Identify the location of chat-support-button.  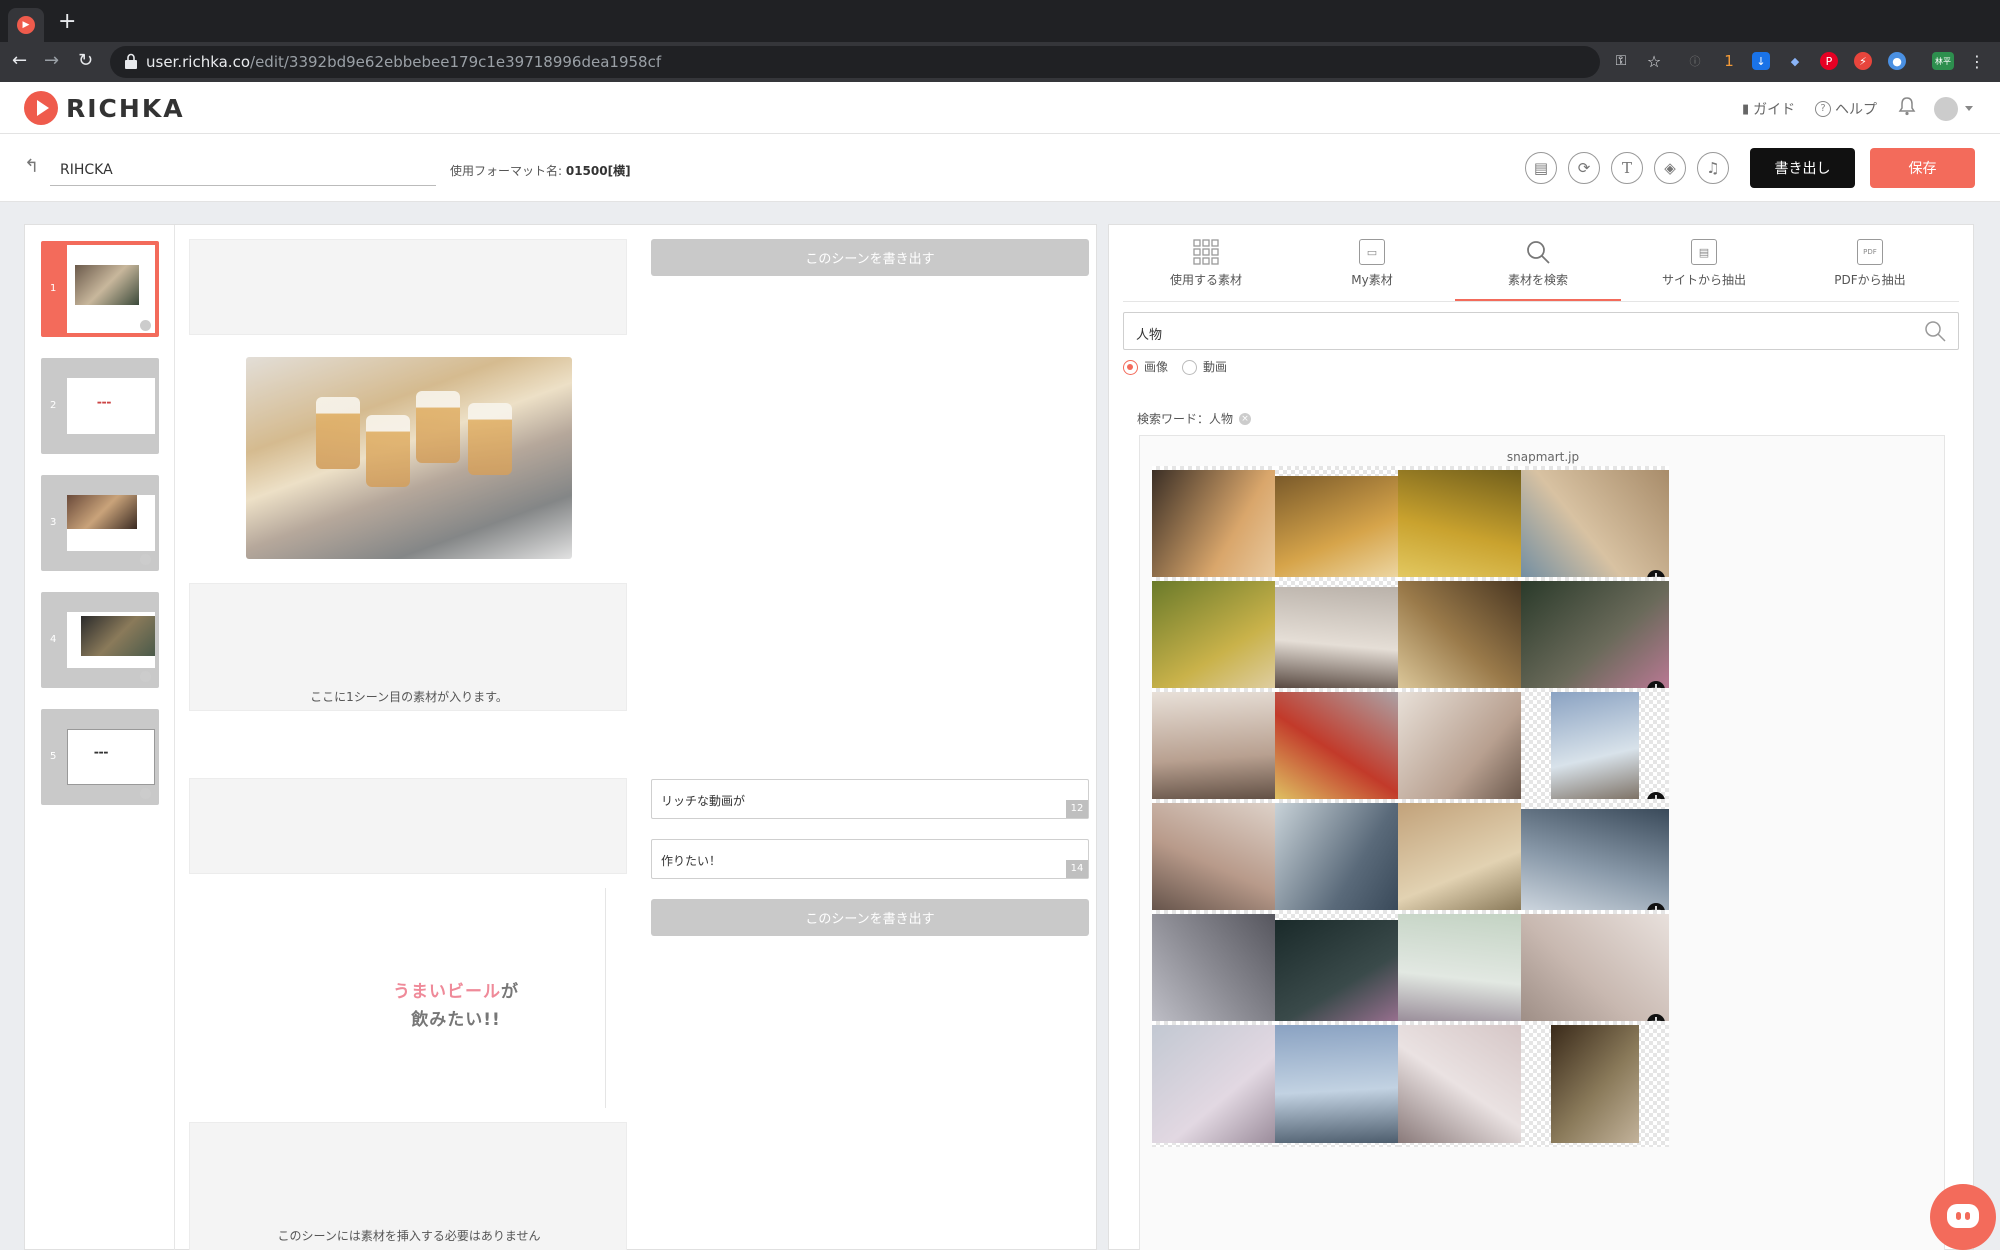
(1963, 1217).